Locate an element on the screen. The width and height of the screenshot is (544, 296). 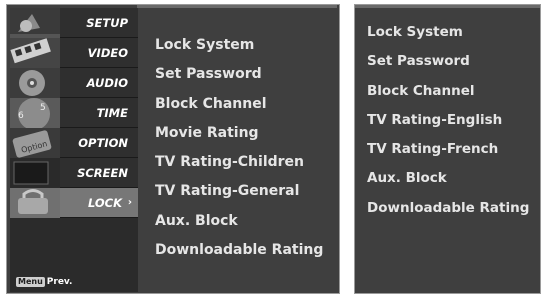
sidebar-item-lock: LOCK › is located at coordinates (74, 203).